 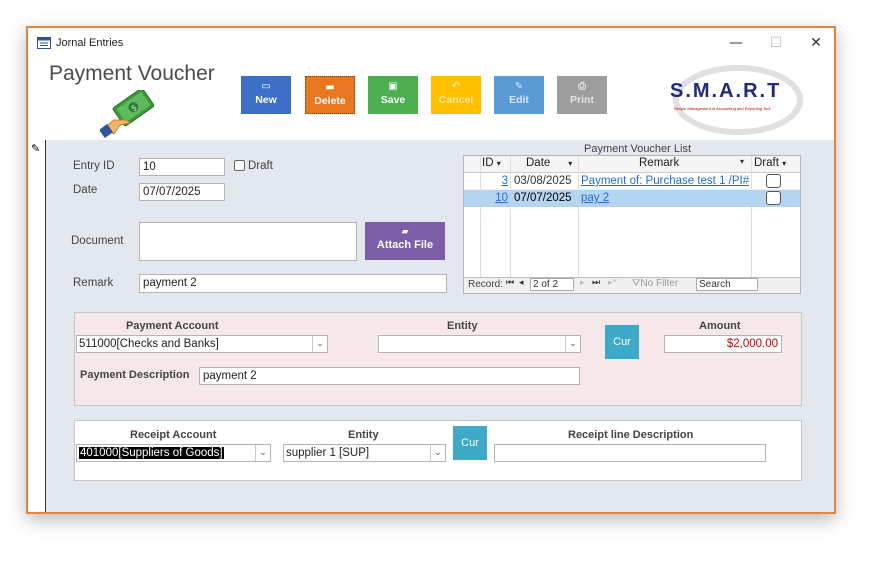 What do you see at coordinates (622, 342) in the screenshot?
I see `payment-cur-button: Cur` at bounding box center [622, 342].